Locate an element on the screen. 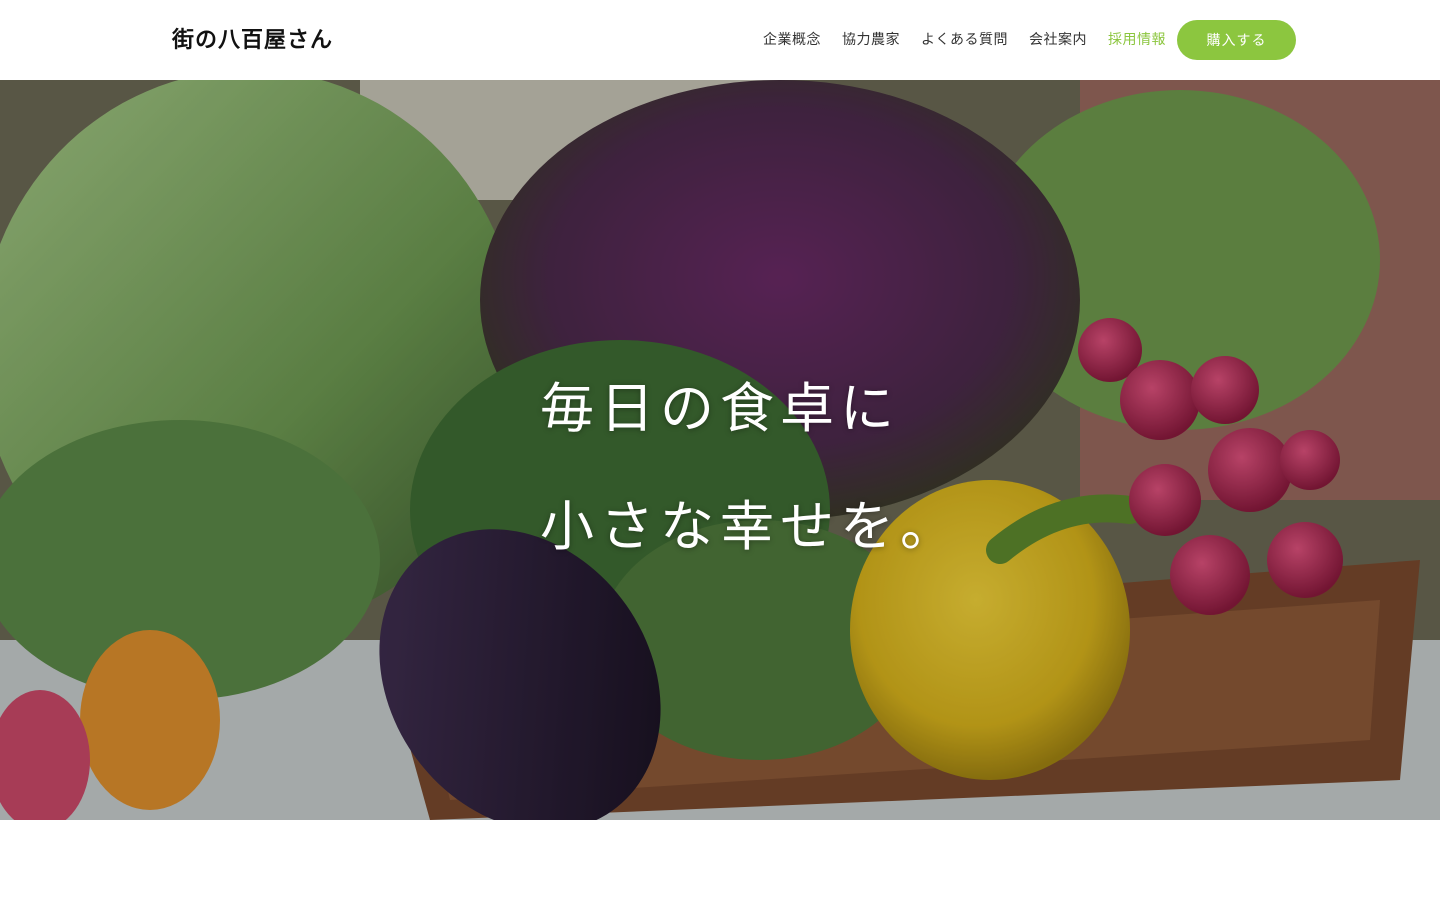  global-nav: 企業概念 協力農家 よくある質問 会社案内 採用情報 購入する is located at coordinates (1029, 40).